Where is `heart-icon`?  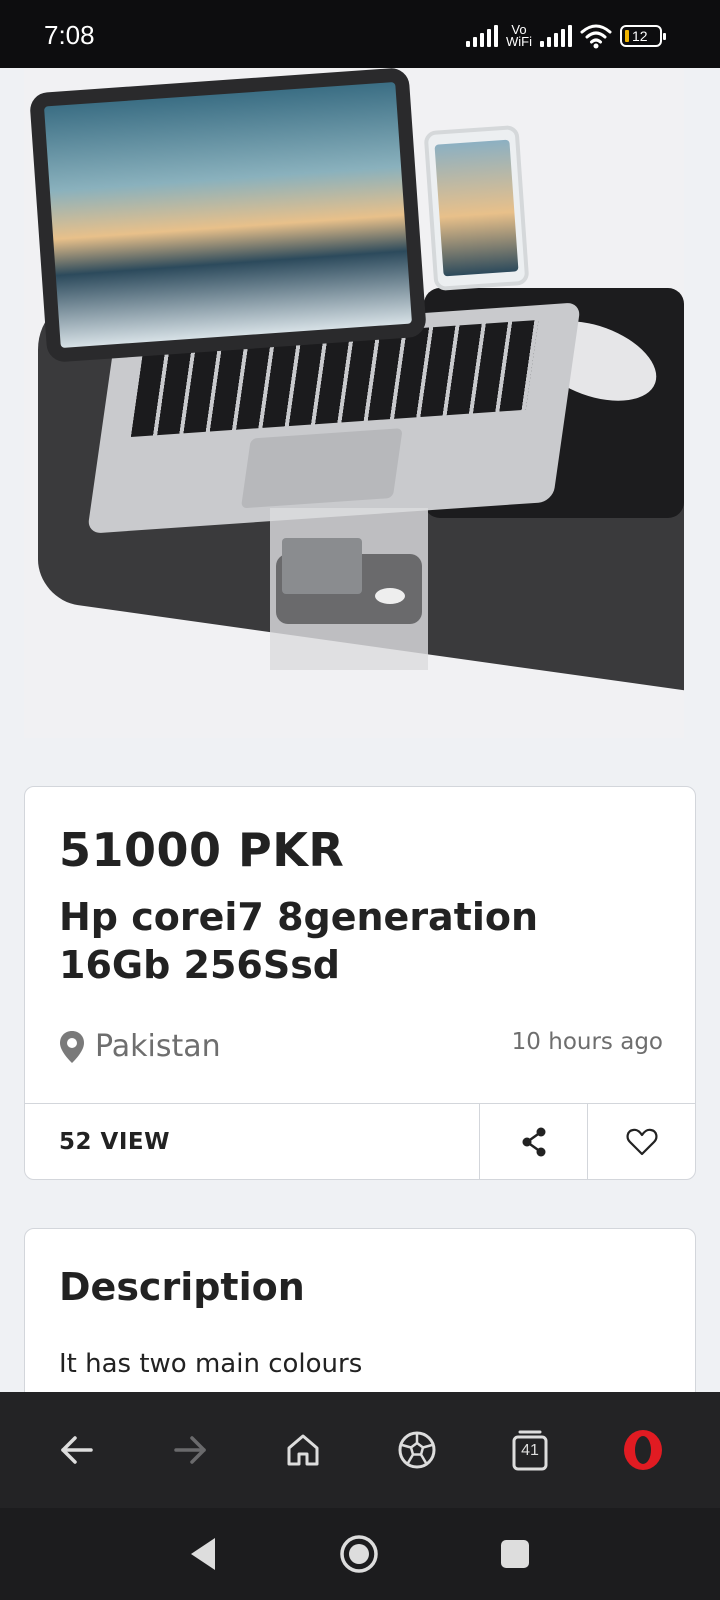
heart-icon is located at coordinates (641, 1141).